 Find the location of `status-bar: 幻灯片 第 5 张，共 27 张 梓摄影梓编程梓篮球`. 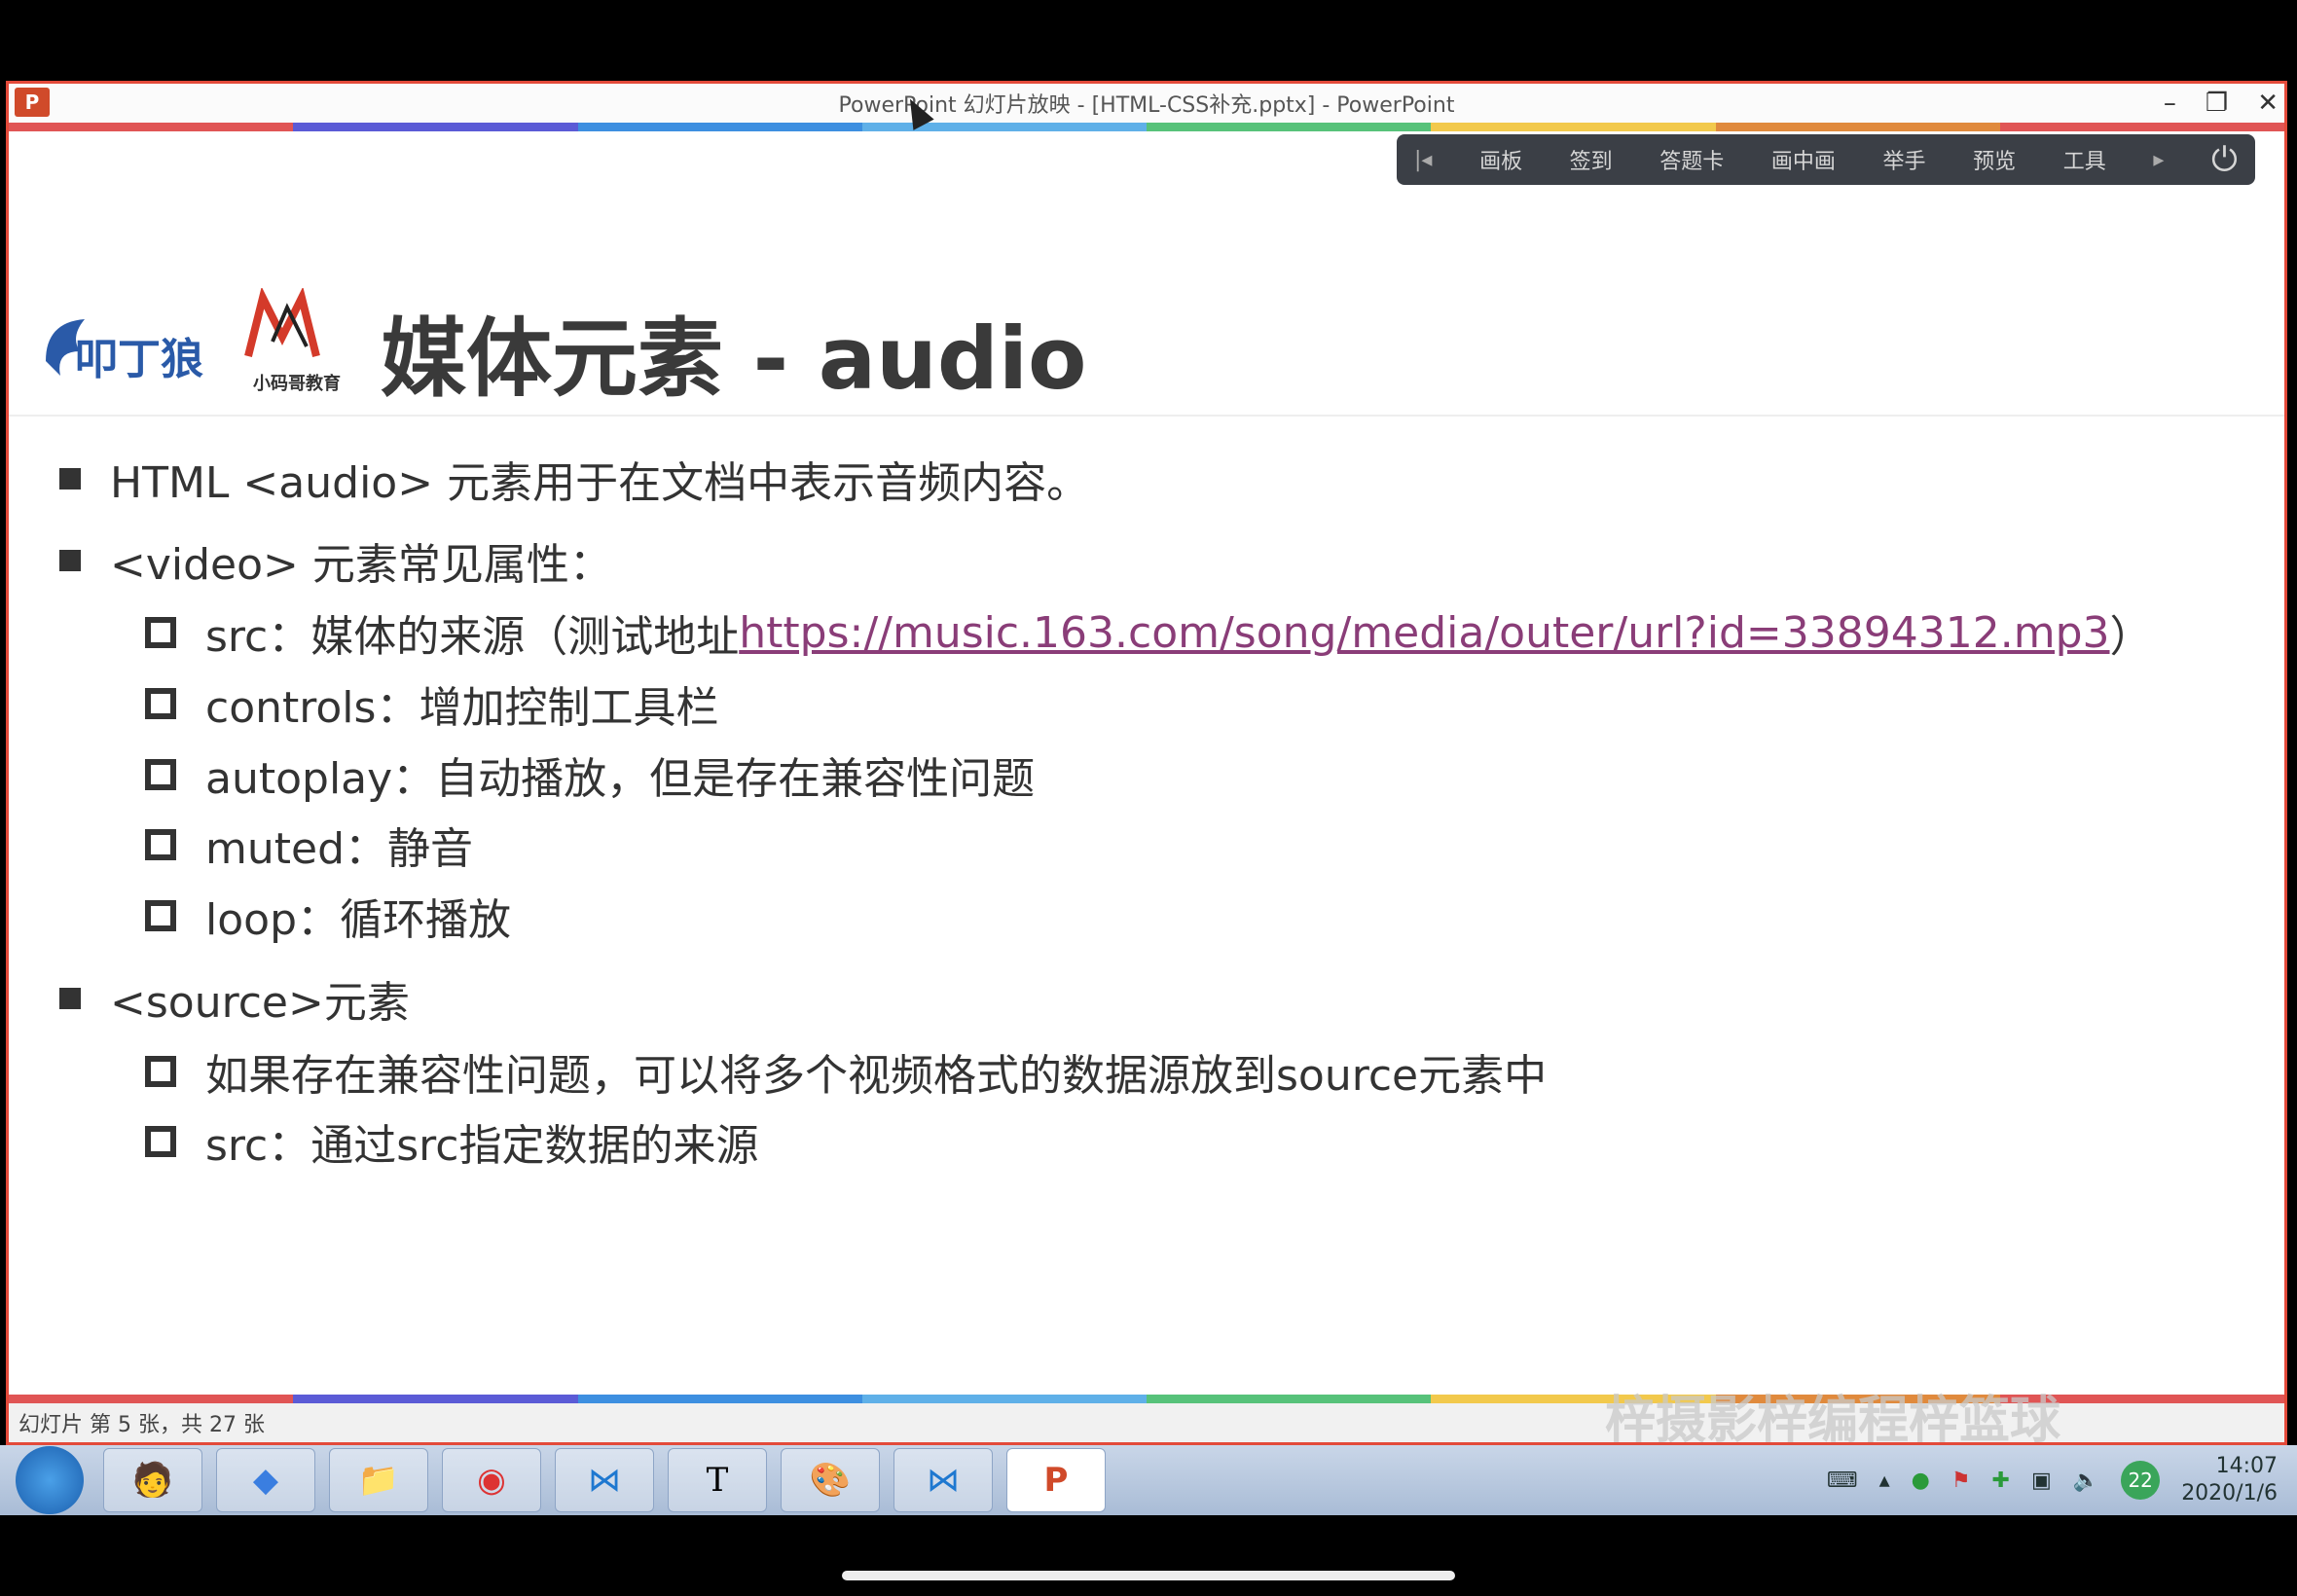

status-bar: 幻灯片 第 5 张，共 27 张 梓摄影梓编程梓篮球 is located at coordinates (1146, 1417).